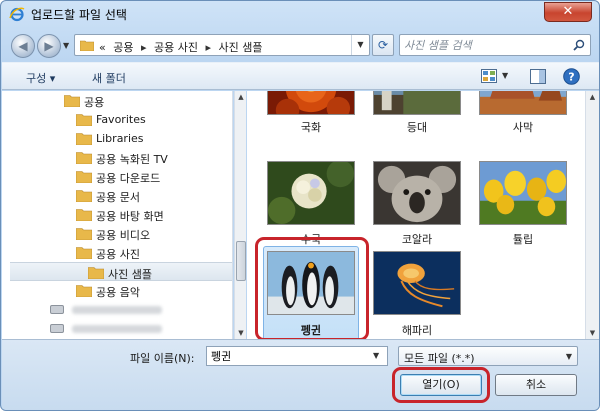 This screenshot has width=600, height=411. What do you see at coordinates (176, 47) in the screenshot?
I see `breadcrumb-item-public-pictures: 공용 사진` at bounding box center [176, 47].